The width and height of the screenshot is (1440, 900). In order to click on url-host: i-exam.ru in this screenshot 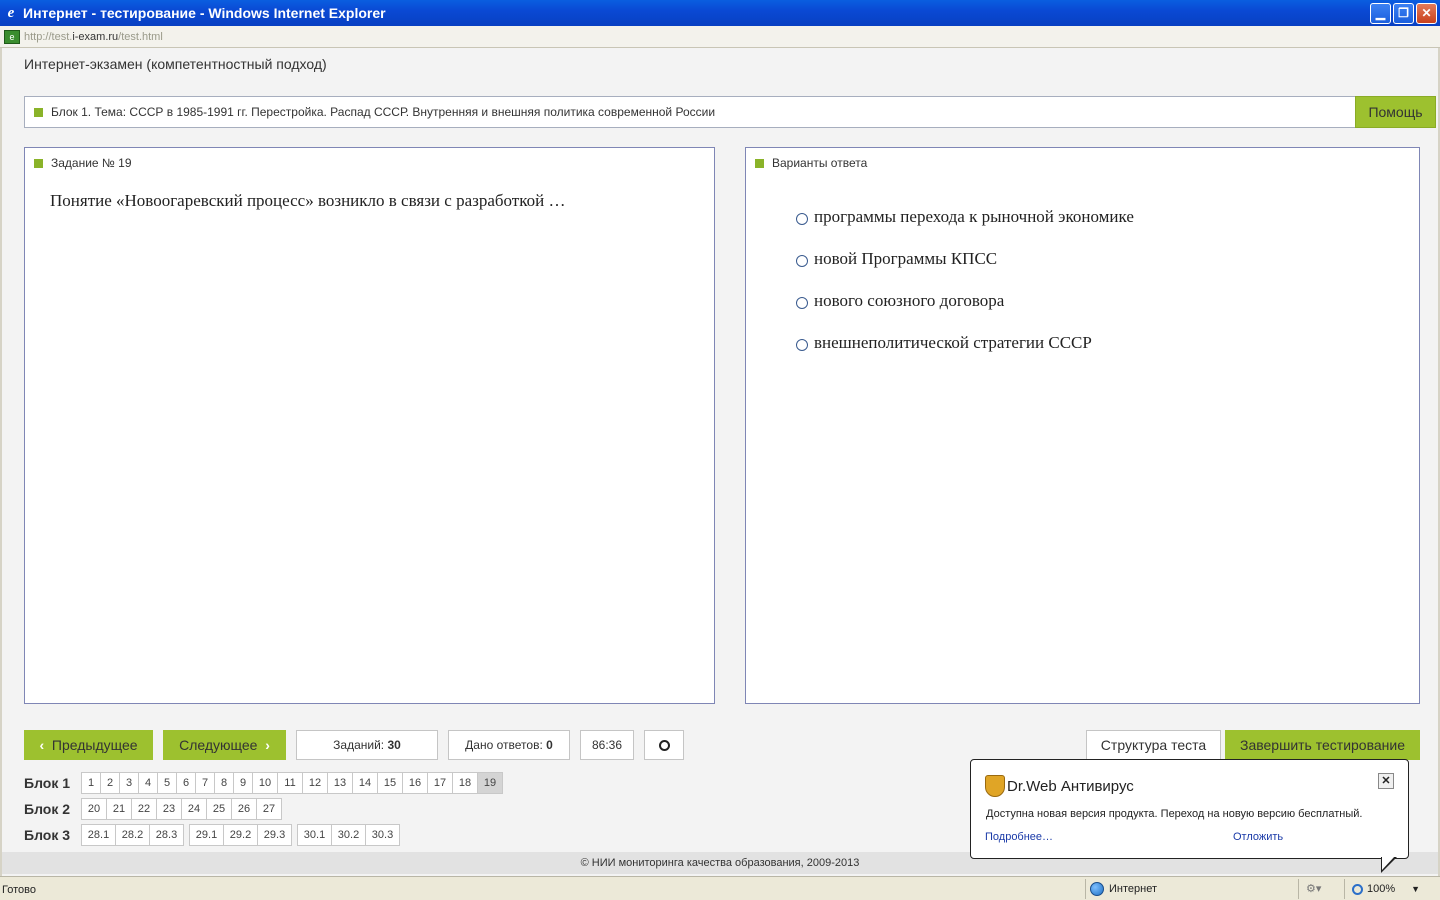, I will do `click(95, 36)`.